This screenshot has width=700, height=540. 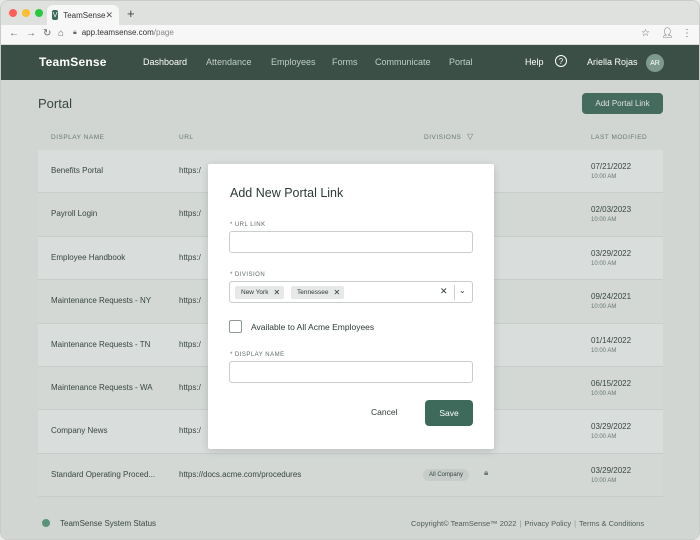 What do you see at coordinates (318, 292) in the screenshot?
I see `division-chip: Tennessee ✕` at bounding box center [318, 292].